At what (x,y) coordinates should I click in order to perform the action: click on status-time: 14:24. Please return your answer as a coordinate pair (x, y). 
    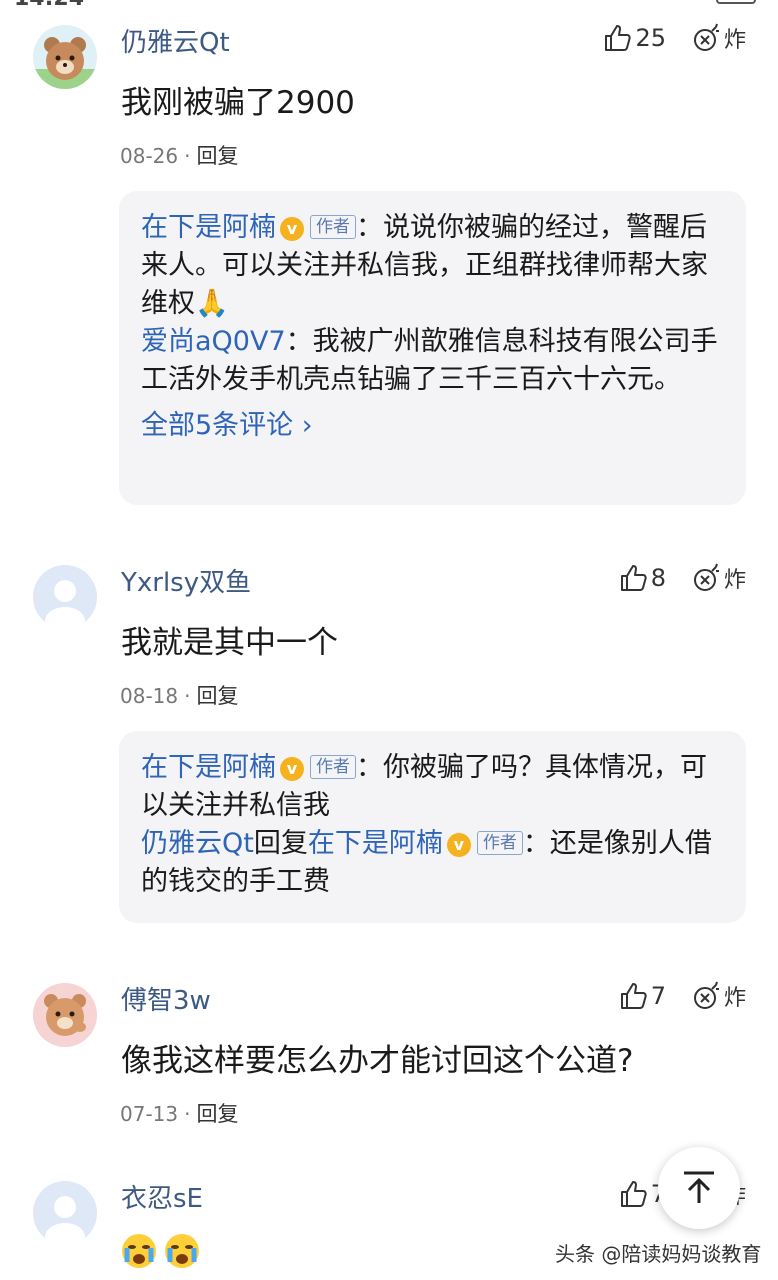
    Looking at the image, I should click on (49, 5).